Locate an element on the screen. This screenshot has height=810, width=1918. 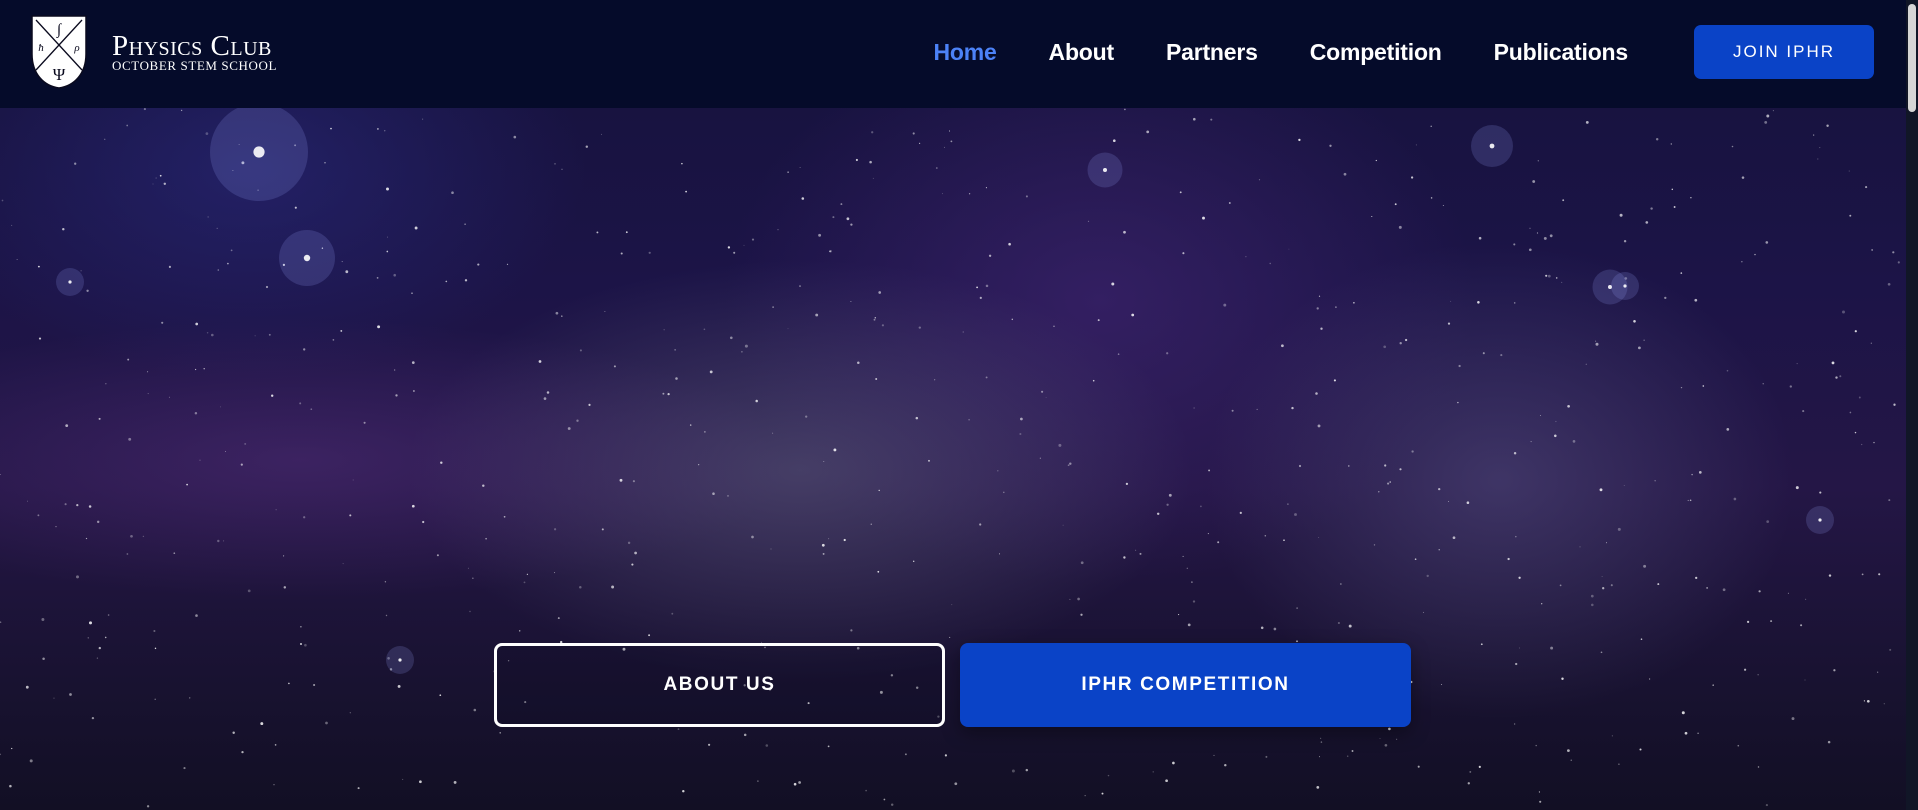
nav-item-about: About is located at coordinates (1082, 52).